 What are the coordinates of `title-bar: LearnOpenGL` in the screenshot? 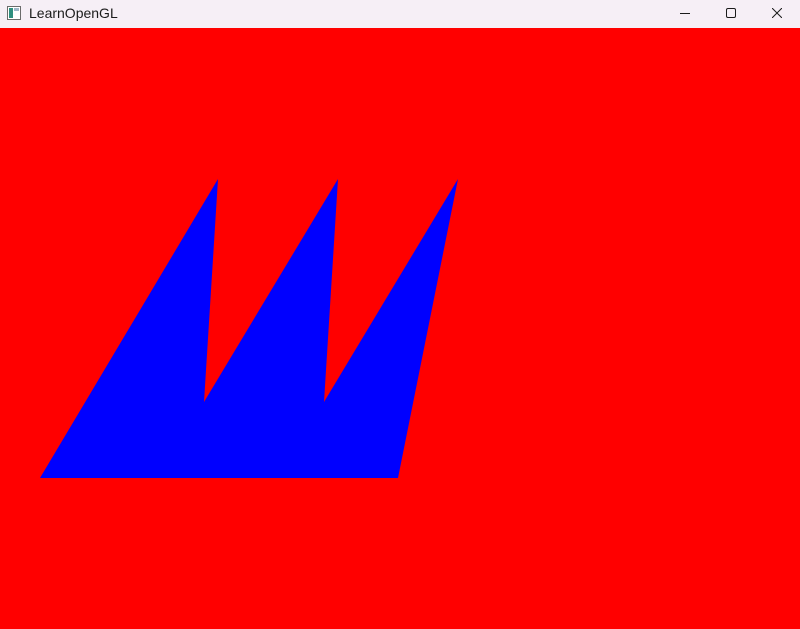 It's located at (400, 14).